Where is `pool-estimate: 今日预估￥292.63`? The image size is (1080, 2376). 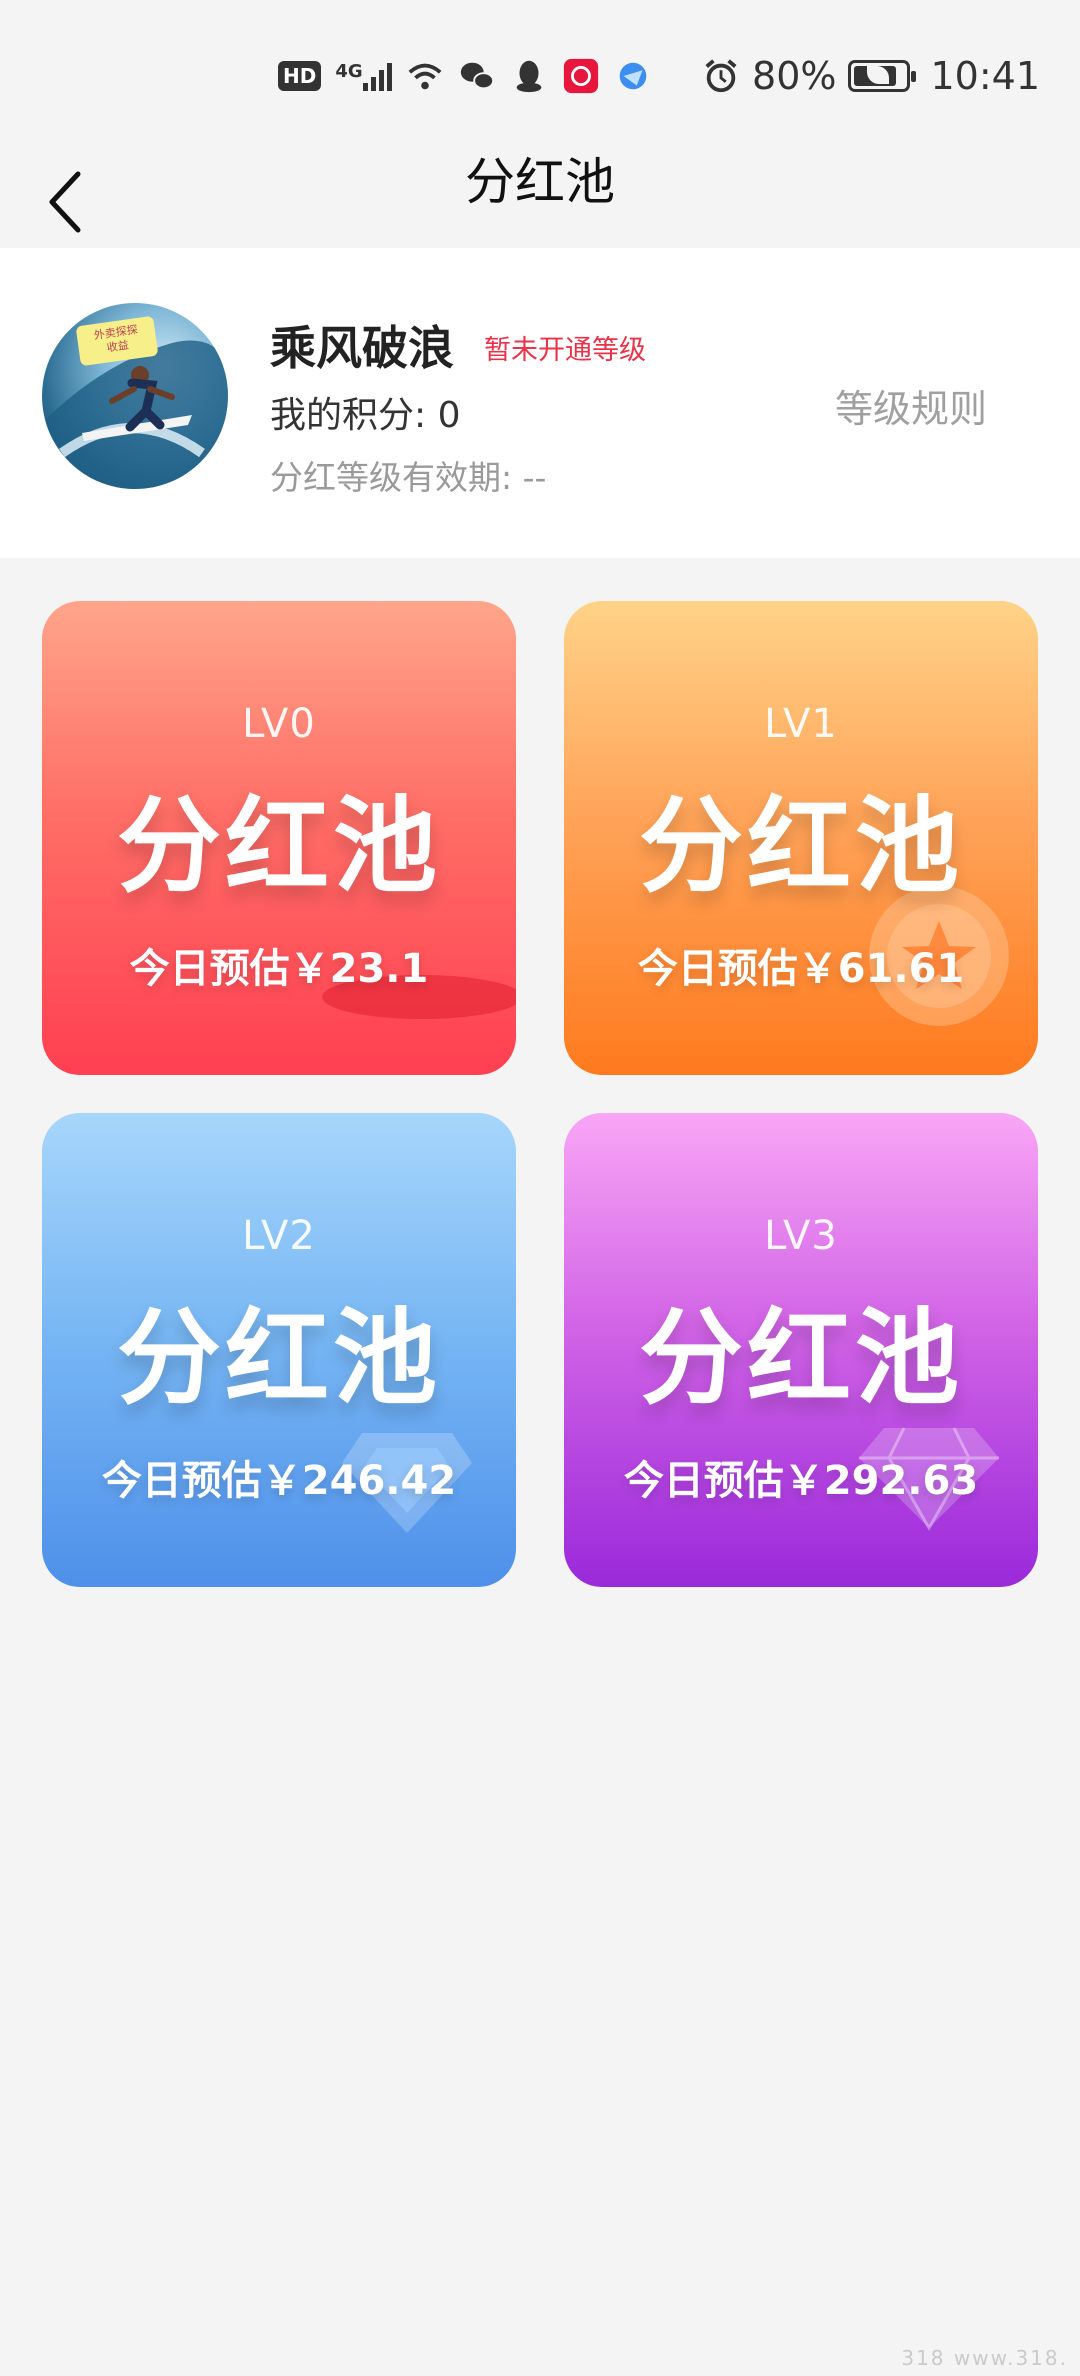
pool-estimate: 今日预估￥292.63 is located at coordinates (801, 1481).